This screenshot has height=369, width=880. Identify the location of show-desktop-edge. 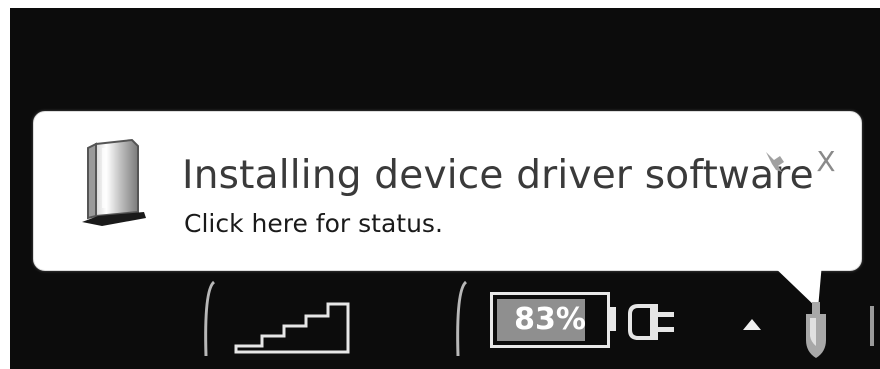
(872, 326).